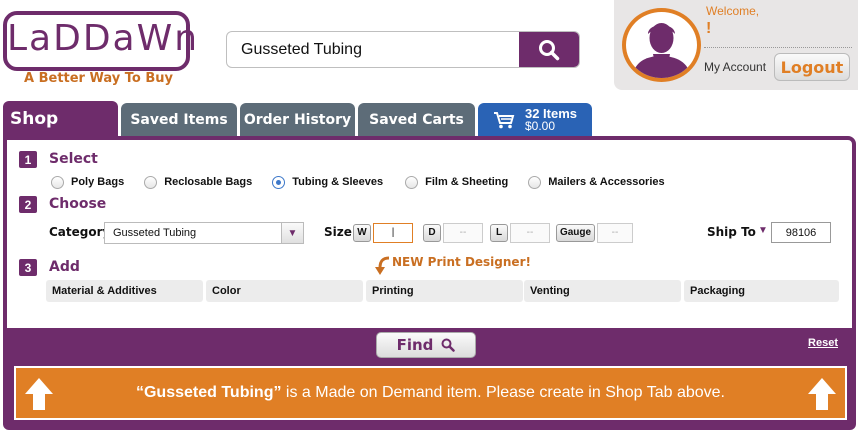  What do you see at coordinates (709, 28) in the screenshot?
I see `user-name: !` at bounding box center [709, 28].